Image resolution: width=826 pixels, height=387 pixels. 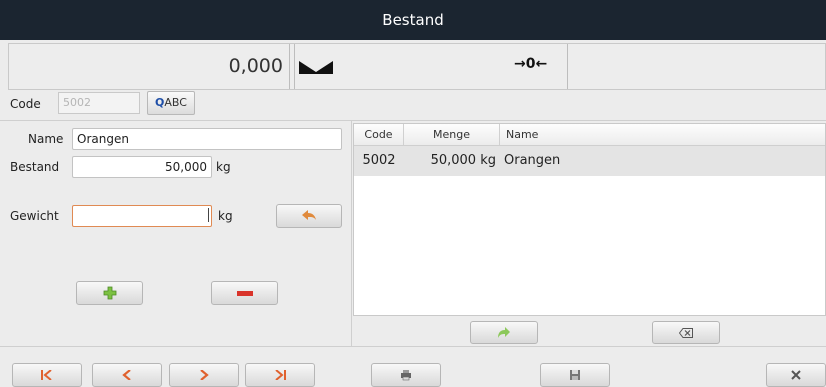 What do you see at coordinates (413, 120) in the screenshot?
I see `section-divider` at bounding box center [413, 120].